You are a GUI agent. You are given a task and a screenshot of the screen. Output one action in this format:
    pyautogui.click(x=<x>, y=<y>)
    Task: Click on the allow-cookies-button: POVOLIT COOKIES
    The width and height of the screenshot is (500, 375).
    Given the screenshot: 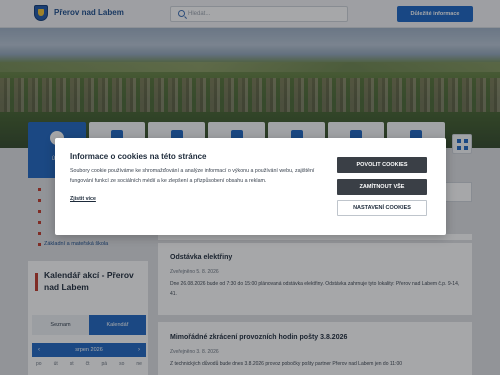 What is the action you would take?
    pyautogui.click(x=382, y=165)
    